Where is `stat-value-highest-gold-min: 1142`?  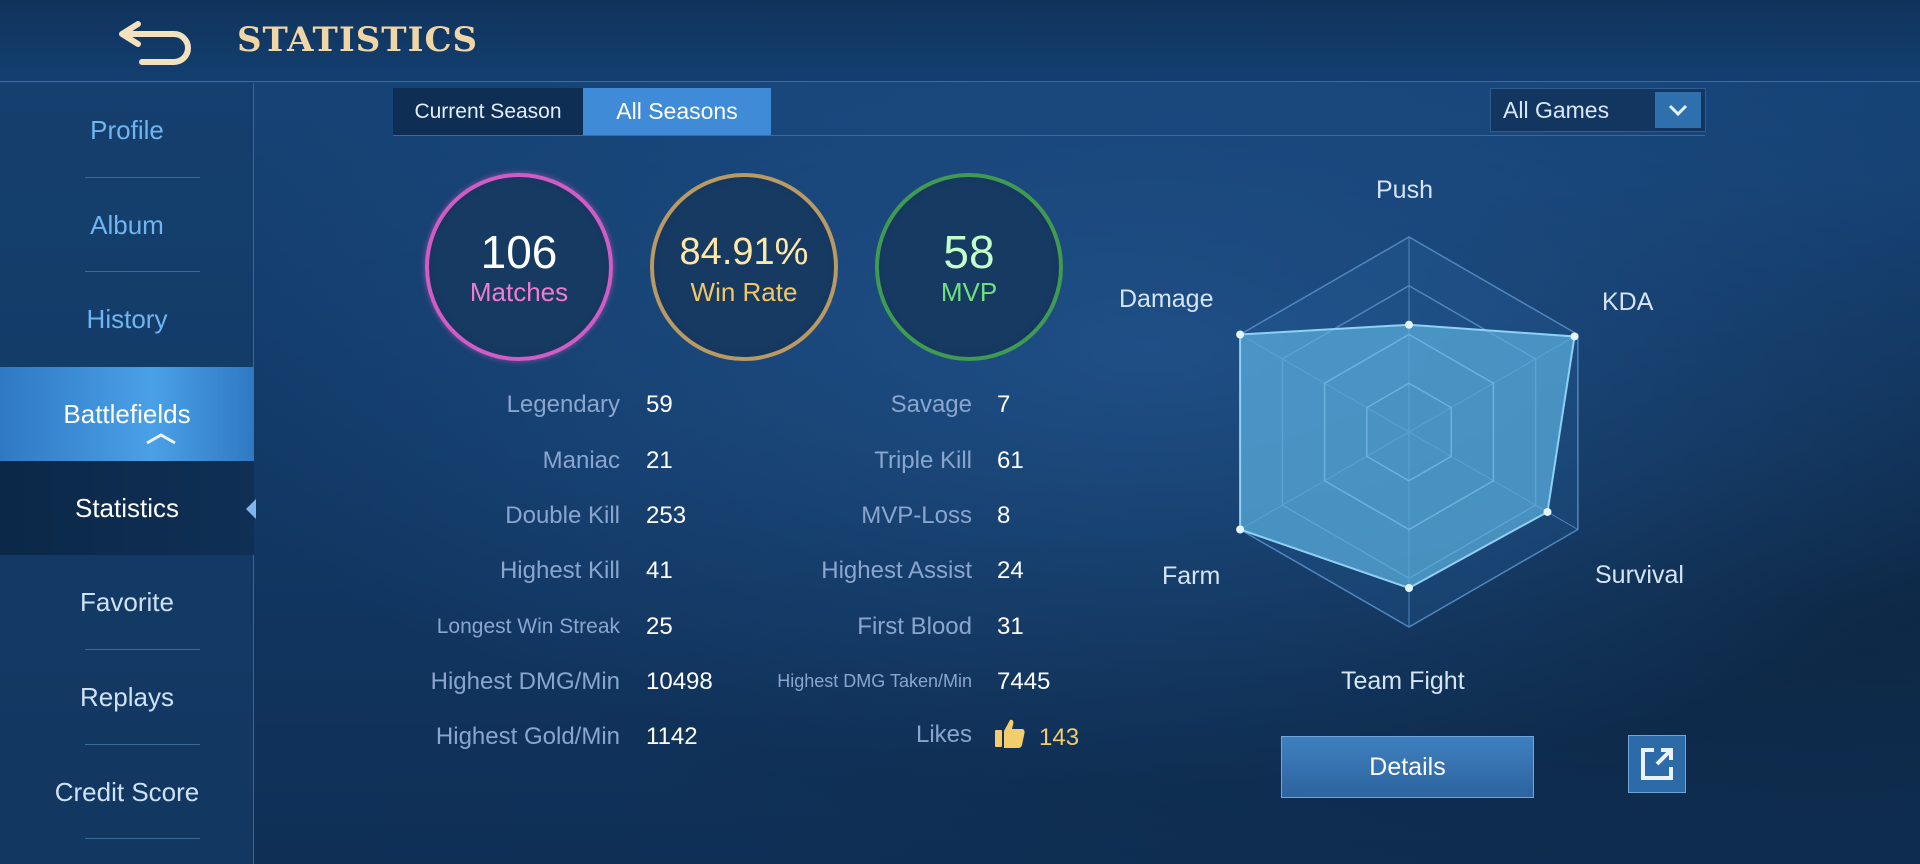
stat-value-highest-gold-min: 1142 is located at coordinates (672, 736).